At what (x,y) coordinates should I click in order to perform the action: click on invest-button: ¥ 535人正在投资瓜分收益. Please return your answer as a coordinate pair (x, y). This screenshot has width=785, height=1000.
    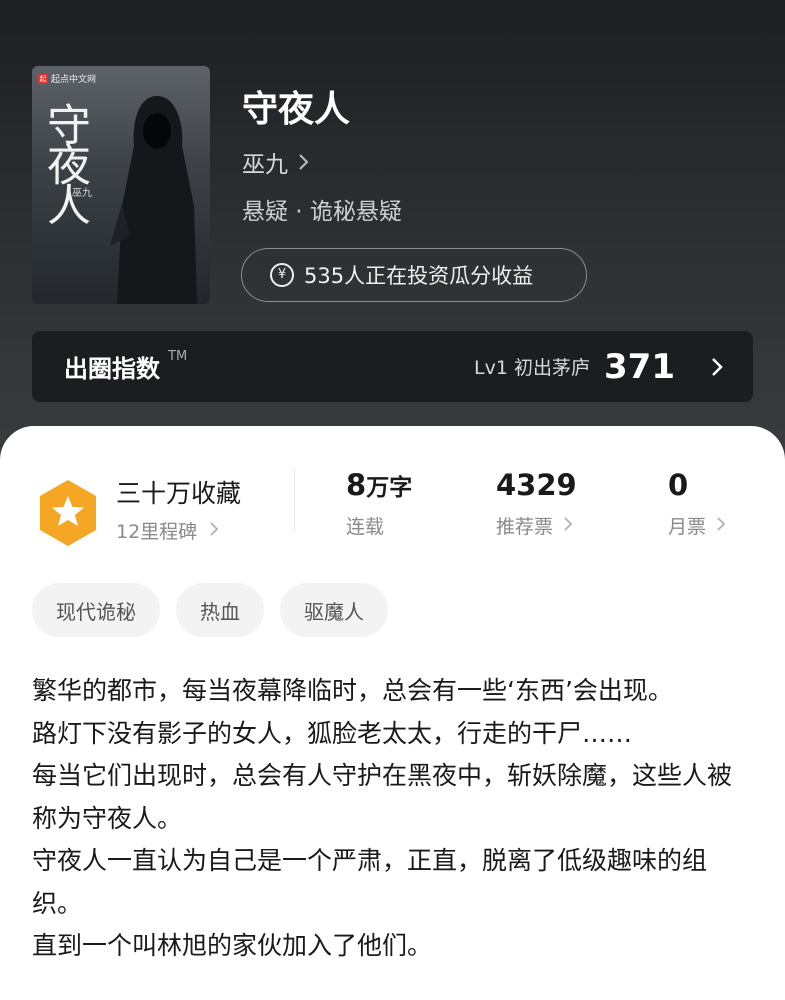
    Looking at the image, I should click on (414, 275).